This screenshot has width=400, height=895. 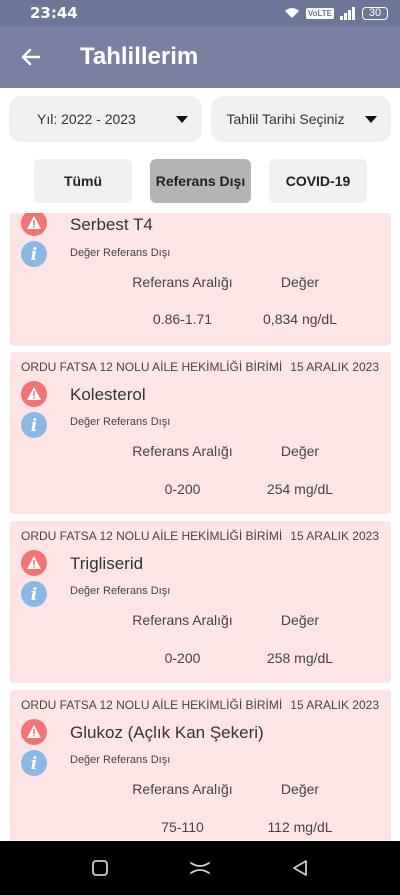 What do you see at coordinates (54, 13) in the screenshot?
I see `status-time: 23:44` at bounding box center [54, 13].